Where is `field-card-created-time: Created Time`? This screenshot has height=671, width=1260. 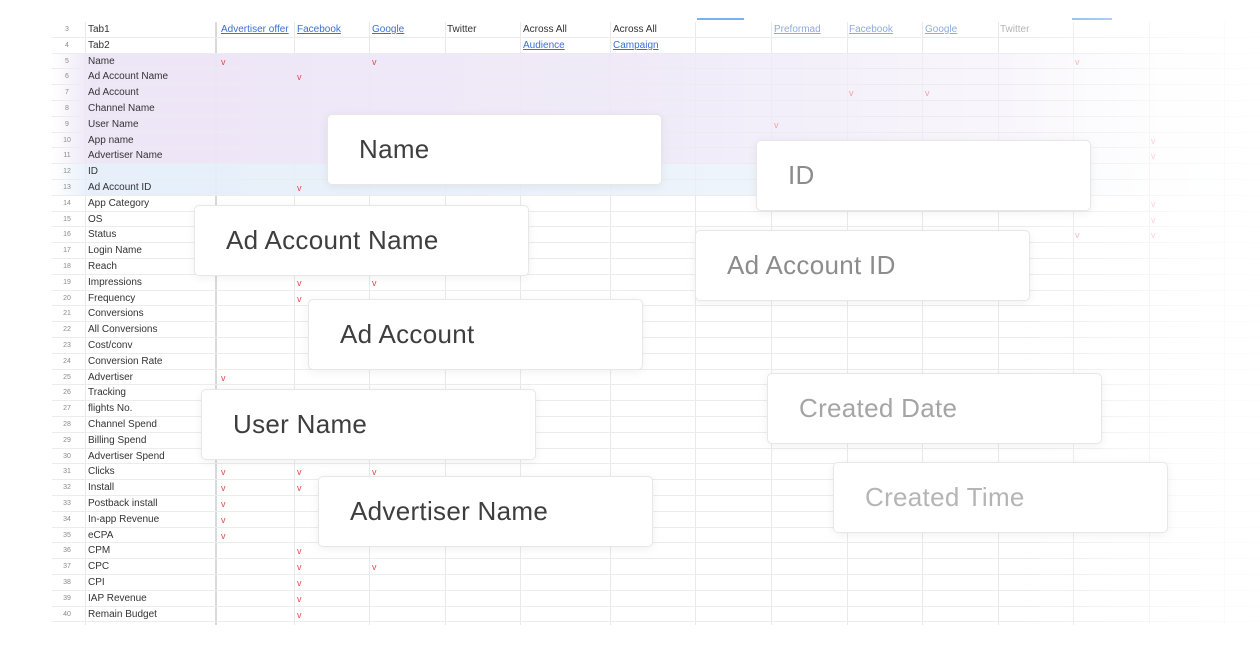
field-card-created-time: Created Time is located at coordinates (1000, 497).